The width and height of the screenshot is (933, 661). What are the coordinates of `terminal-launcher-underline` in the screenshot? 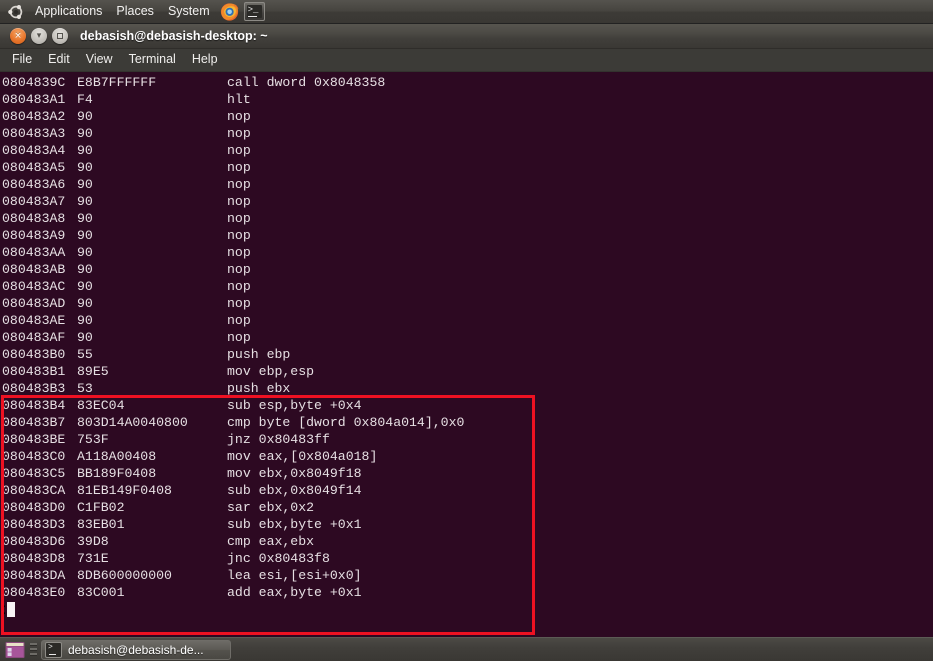 It's located at (252, 16).